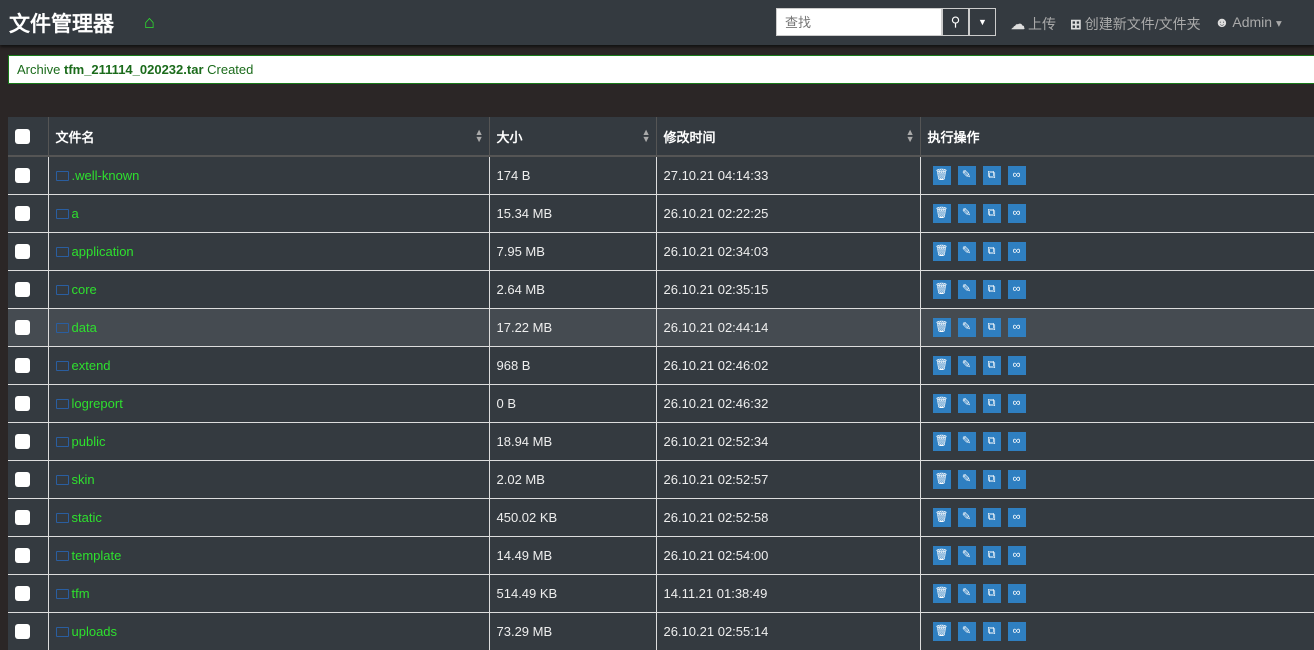 This screenshot has width=1314, height=650. What do you see at coordinates (97, 403) in the screenshot?
I see `folder-link: logreport` at bounding box center [97, 403].